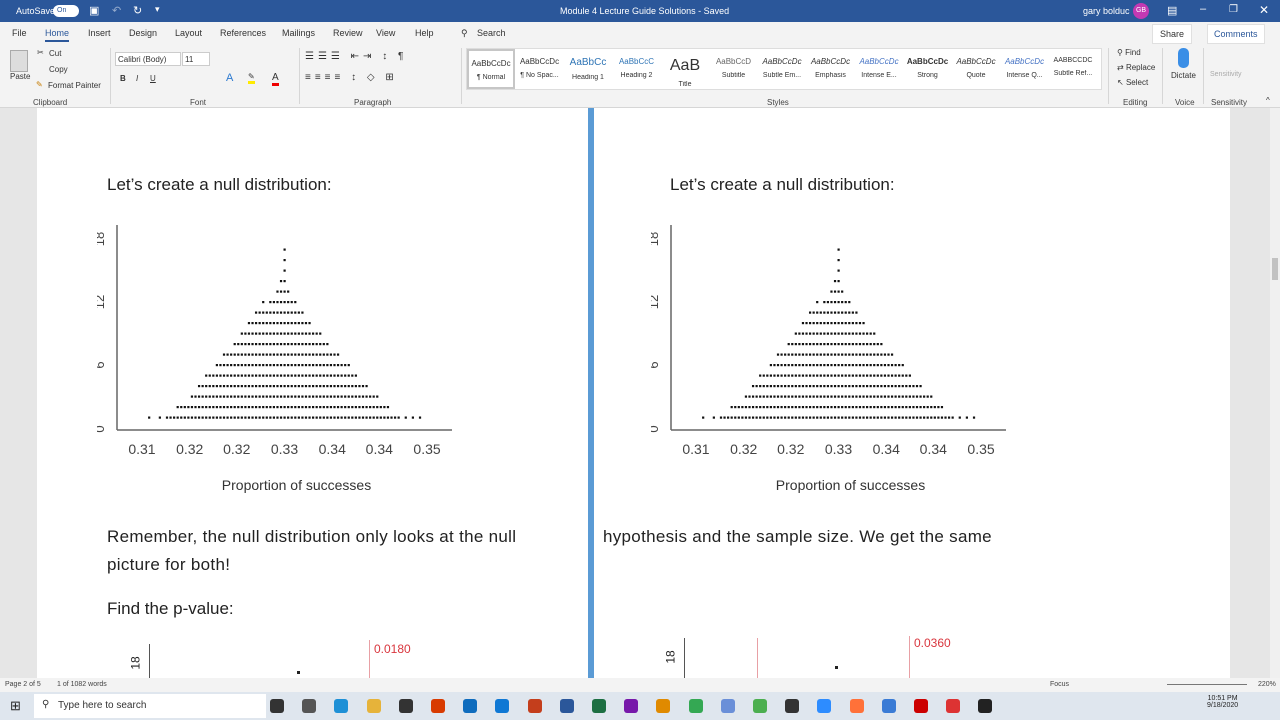 The height and width of the screenshot is (720, 1280). Describe the element at coordinates (491, 33) in the screenshot. I see `search-box: Search` at that location.